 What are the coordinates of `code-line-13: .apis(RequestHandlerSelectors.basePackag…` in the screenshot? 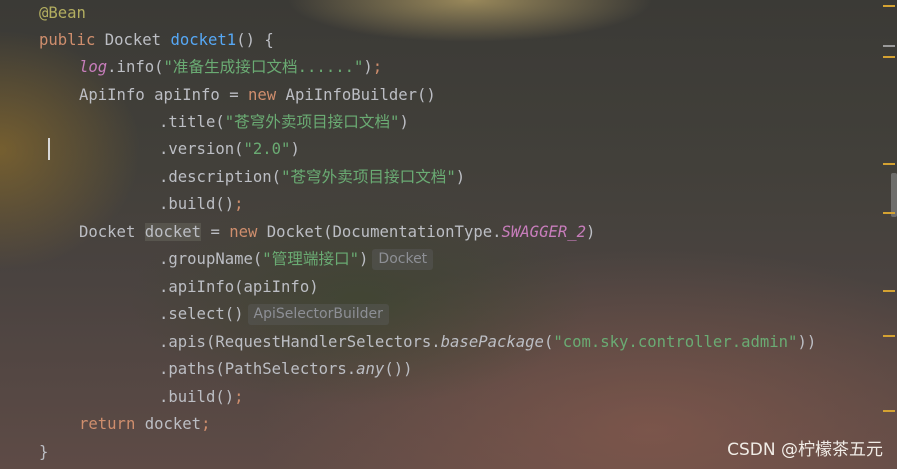 It's located at (487, 342).